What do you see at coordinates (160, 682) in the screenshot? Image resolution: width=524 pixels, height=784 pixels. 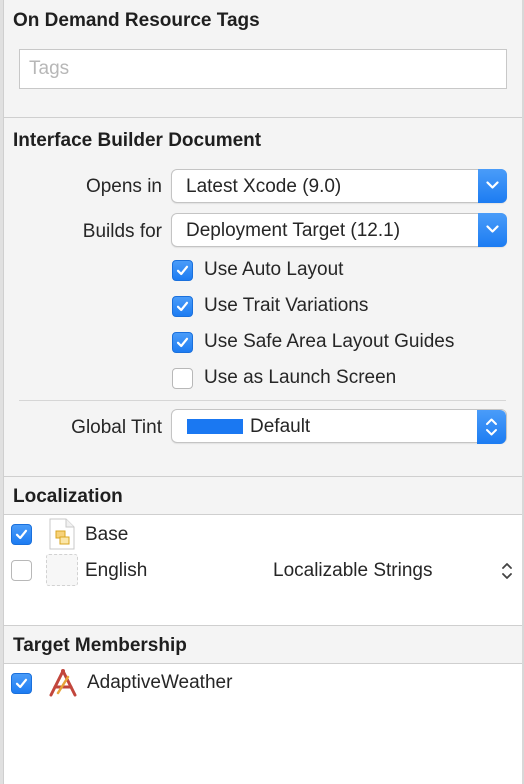 I see `target-adaptiveweather-label: AdaptiveWeather` at bounding box center [160, 682].